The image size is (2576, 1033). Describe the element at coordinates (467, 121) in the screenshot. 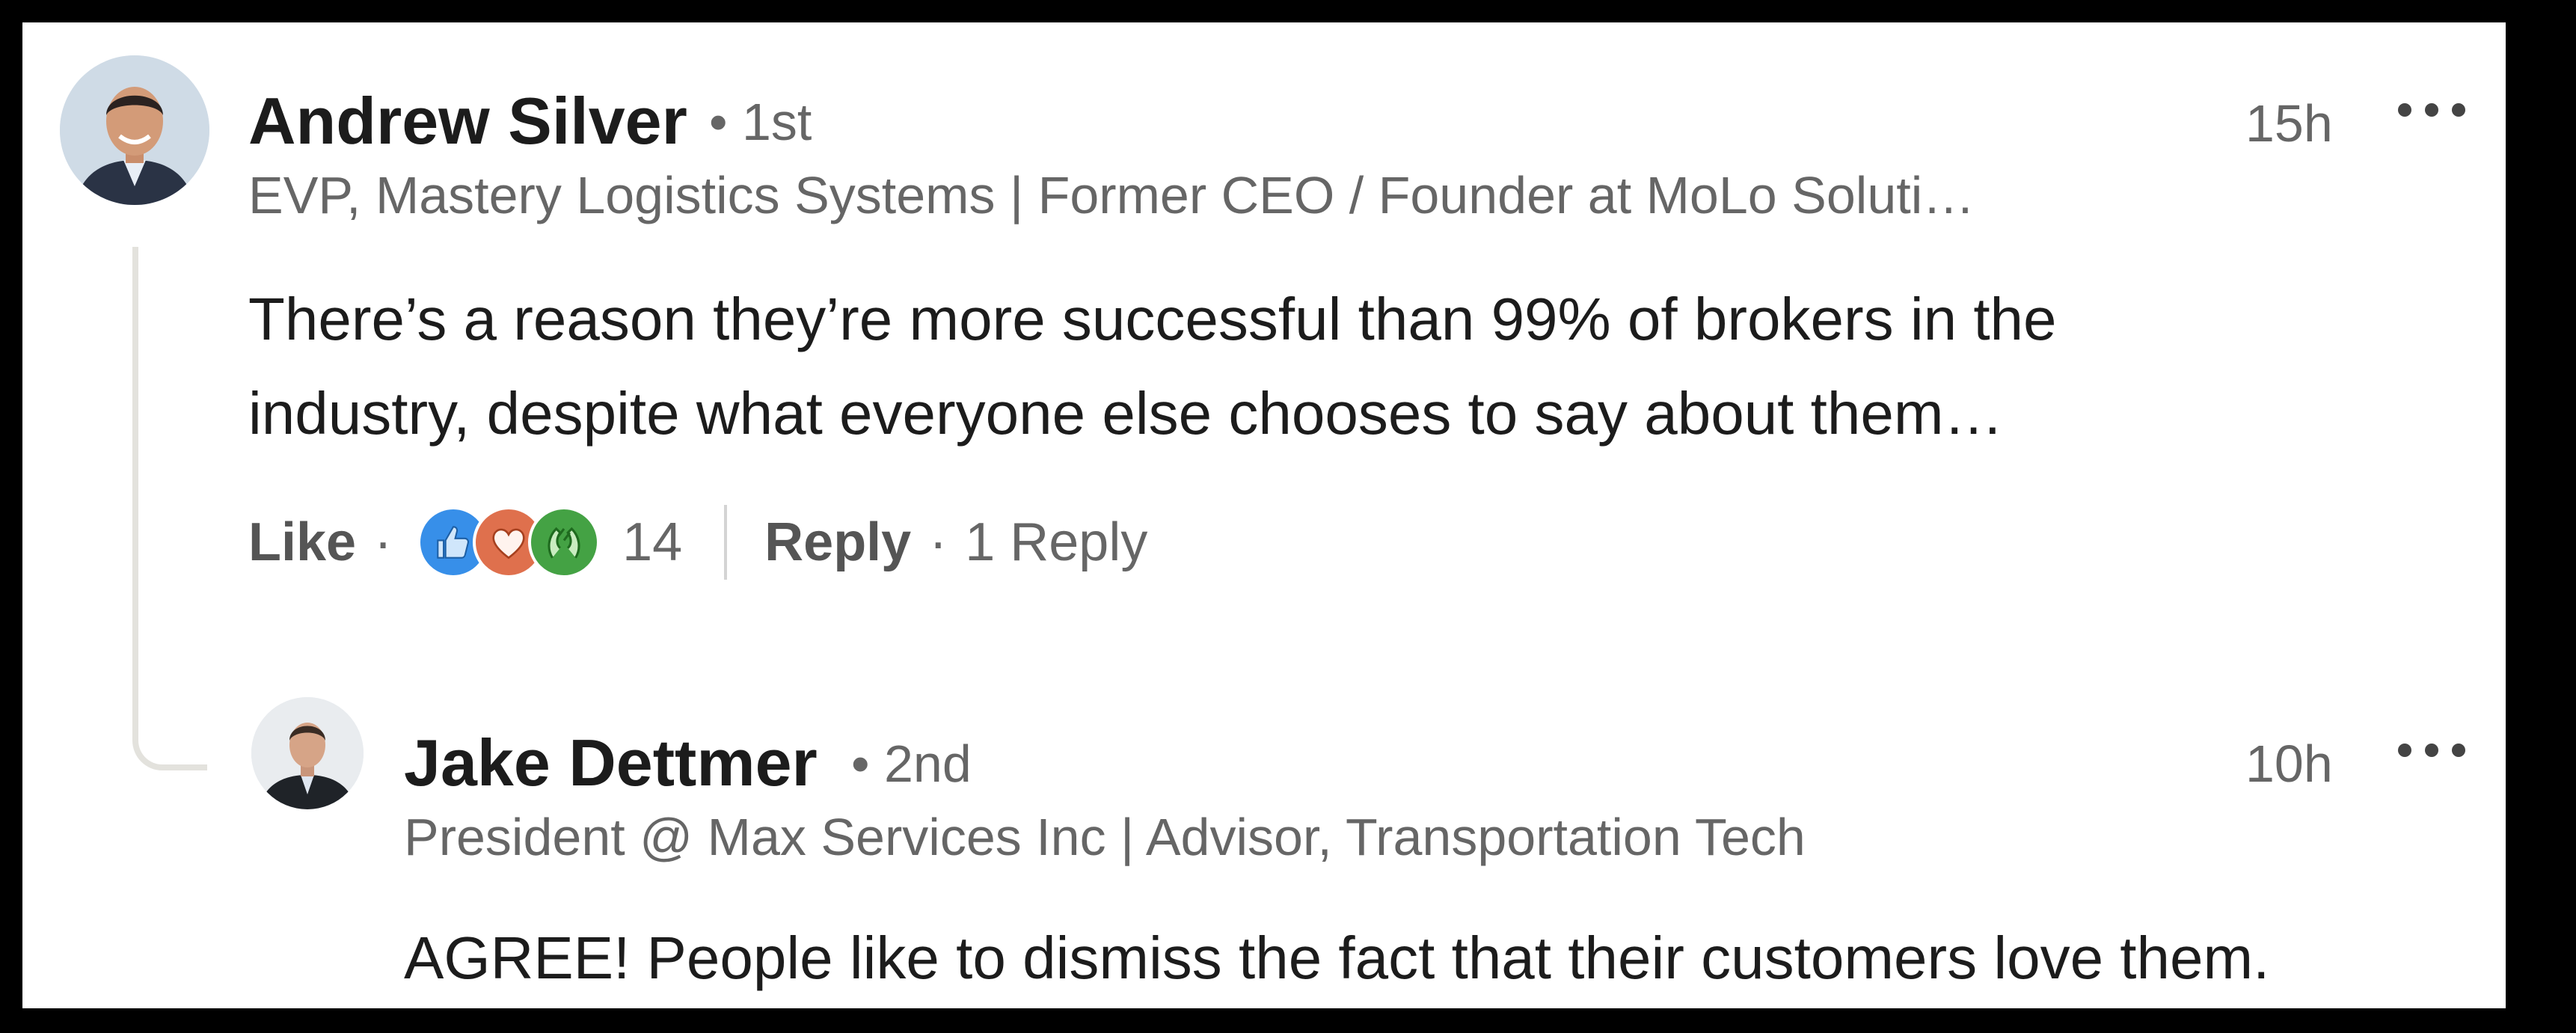

I see `author-name: Andrew Silver` at that location.